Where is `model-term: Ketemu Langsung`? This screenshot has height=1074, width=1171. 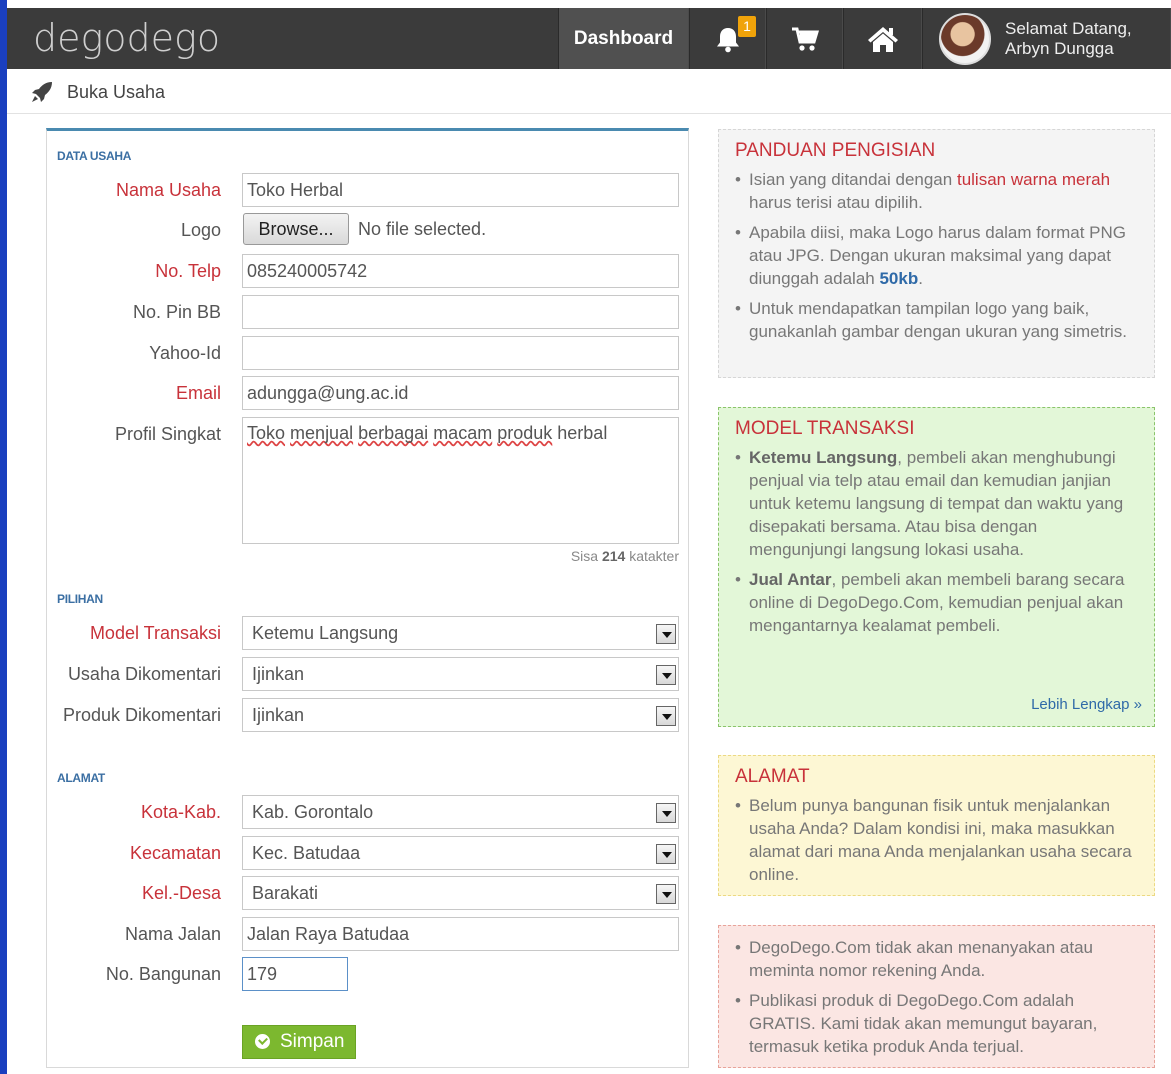
model-term: Ketemu Langsung is located at coordinates (823, 457).